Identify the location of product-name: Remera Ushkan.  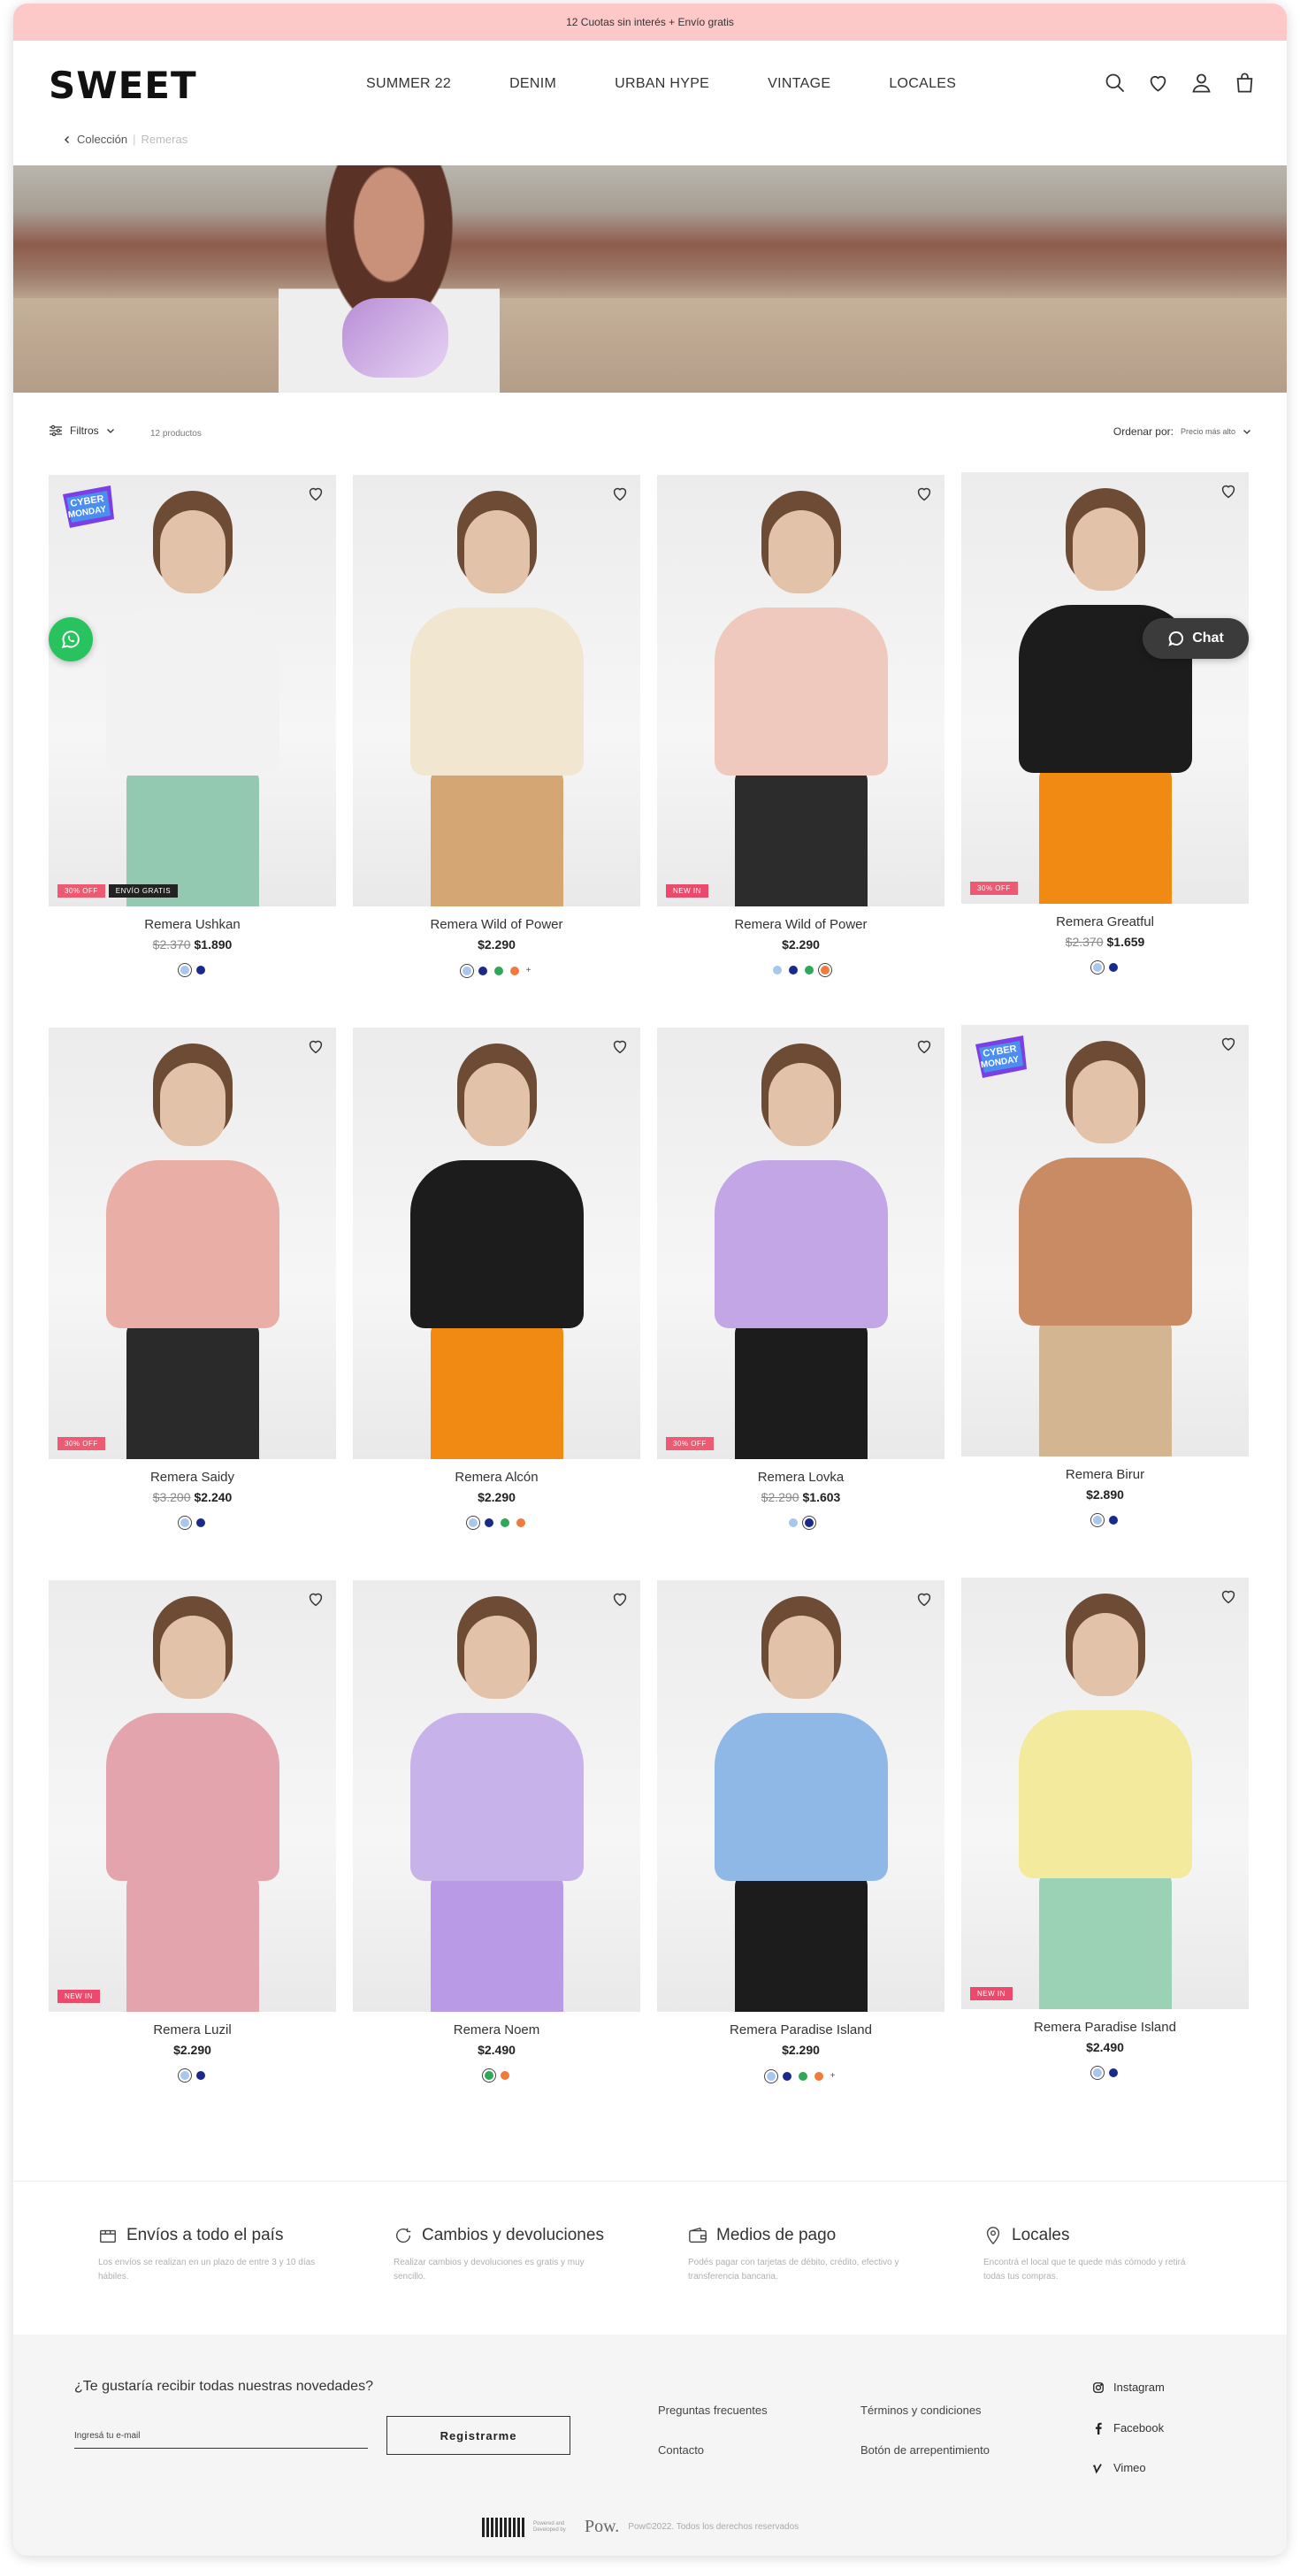
(192, 924).